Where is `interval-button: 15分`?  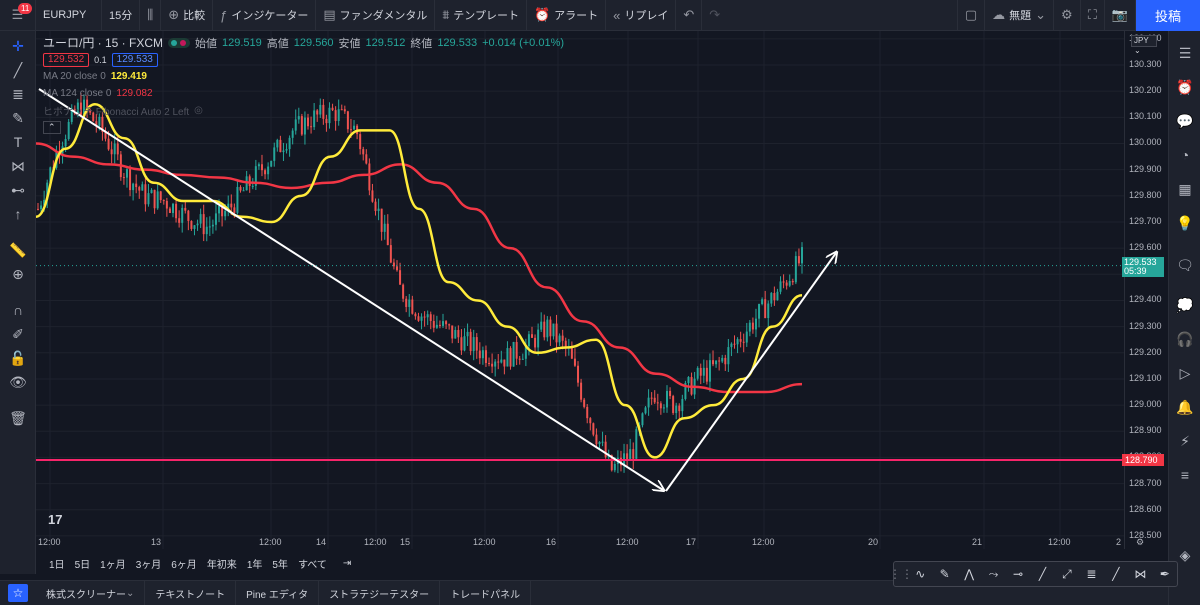
interval-button: 15分 is located at coordinates (121, 15).